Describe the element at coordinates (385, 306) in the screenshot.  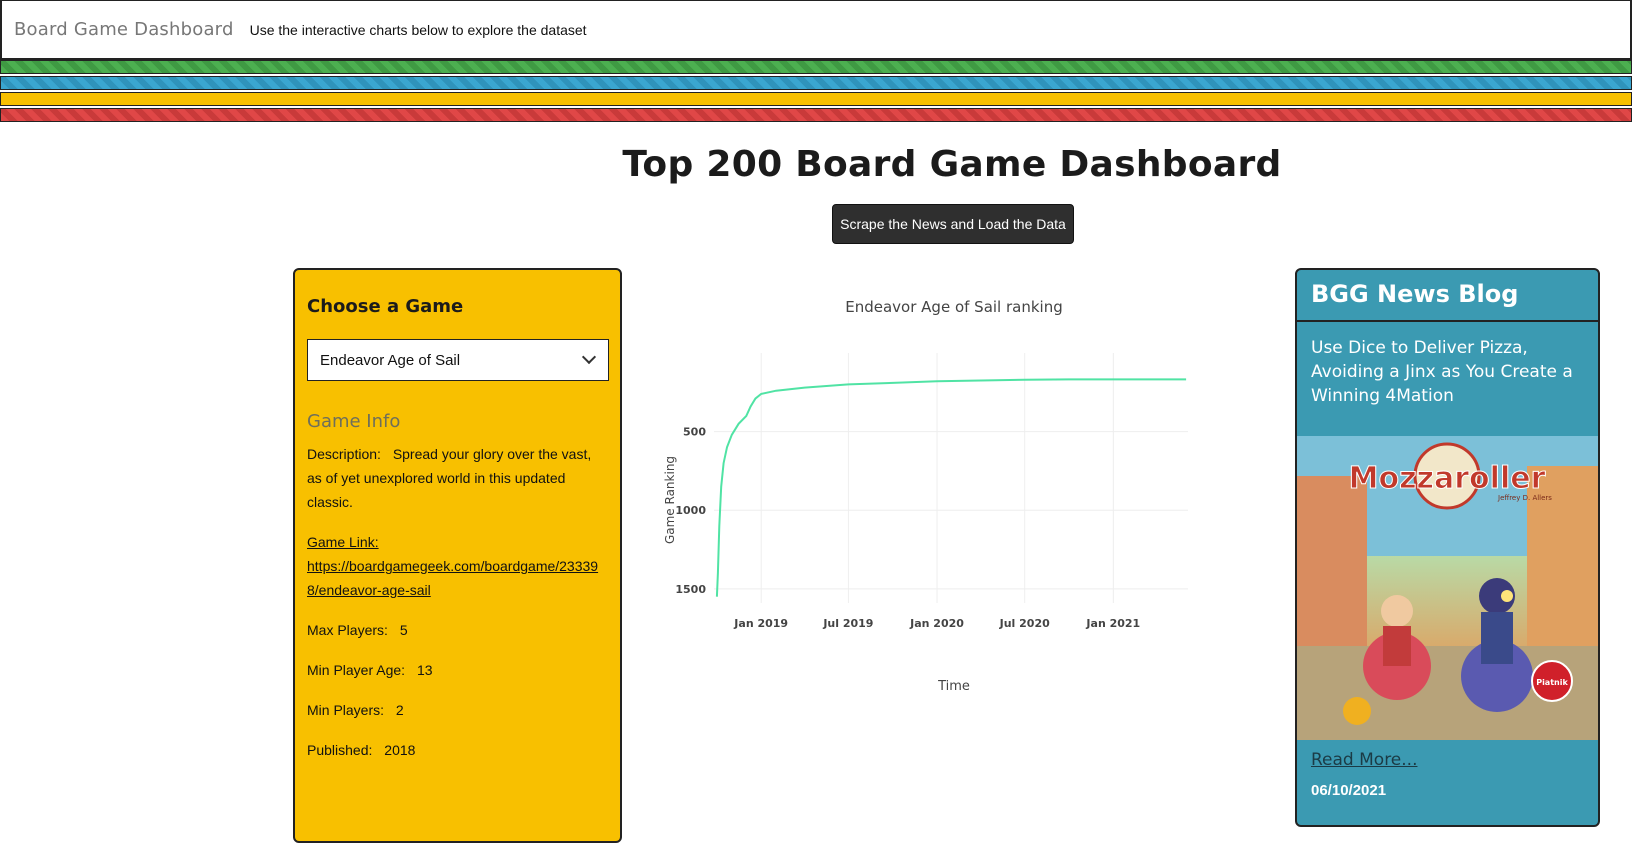
I see `choose-game-heading: Choose a Game` at that location.